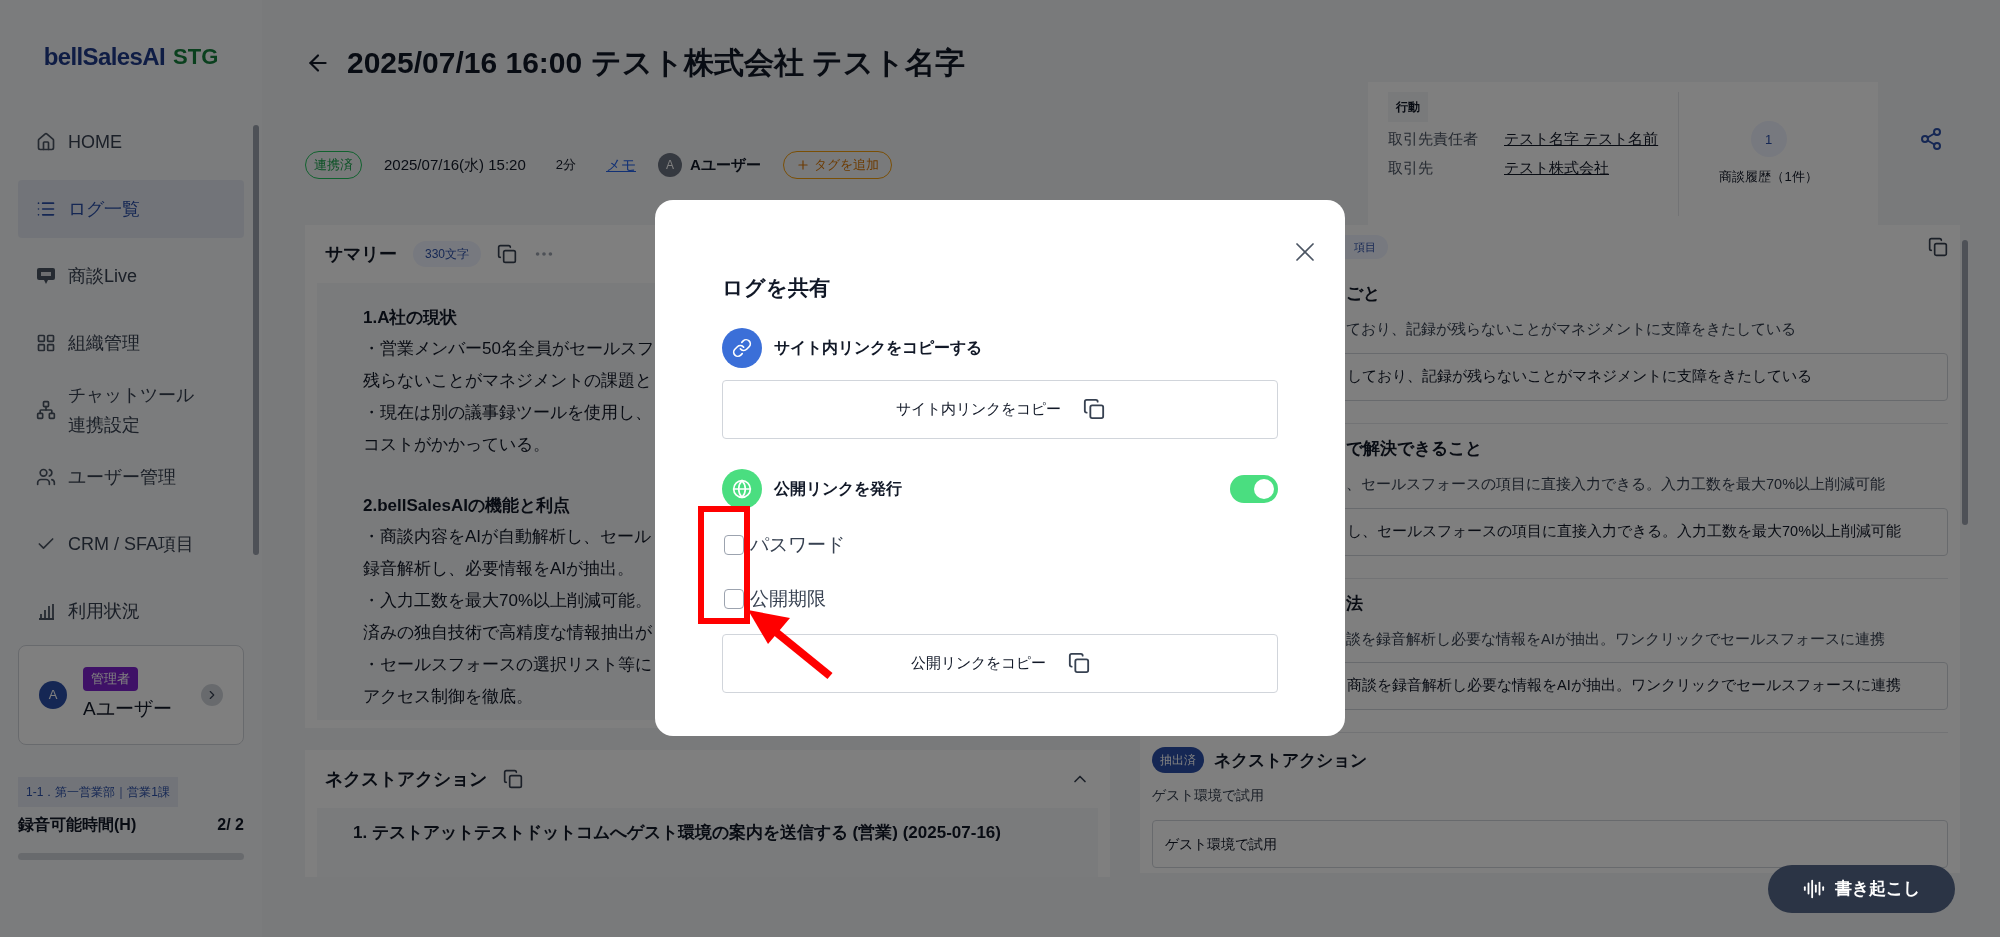  I want to click on nav-item: 利用状況, so click(131, 608).